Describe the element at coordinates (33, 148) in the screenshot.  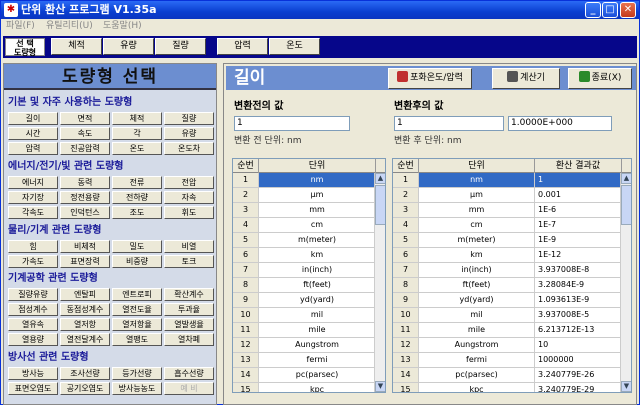
I see `category-button: 압력` at that location.